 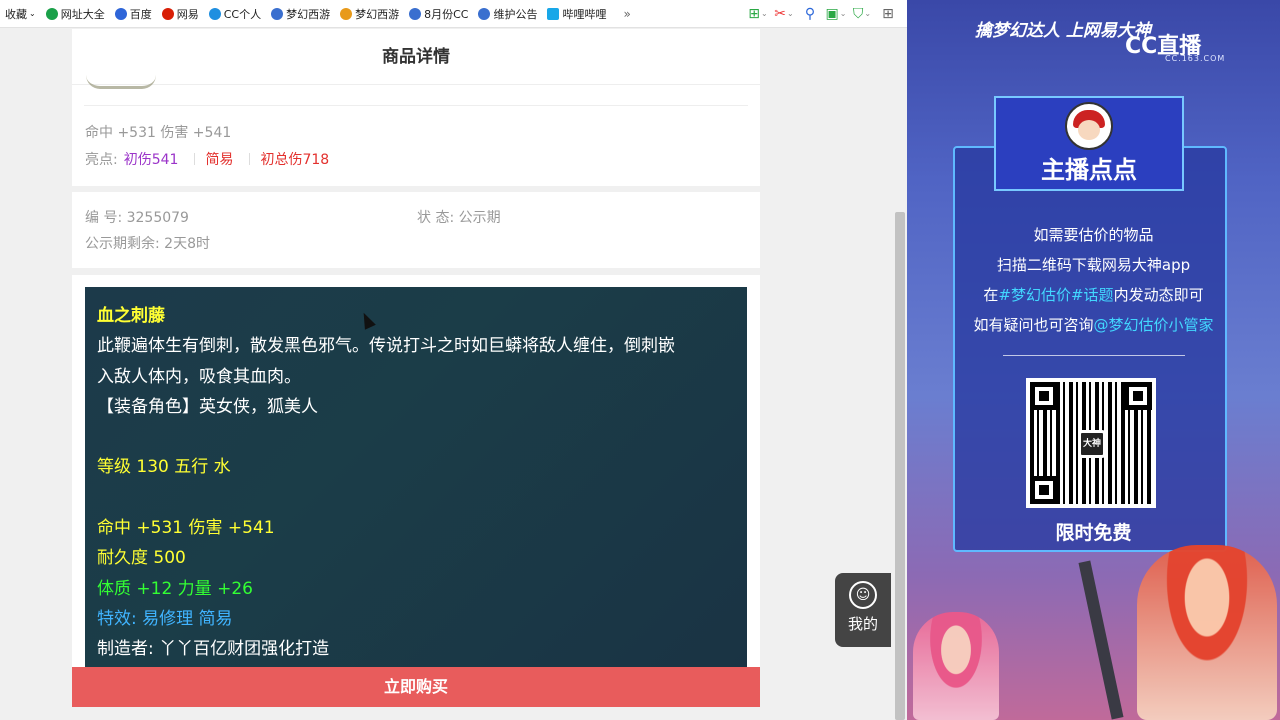 What do you see at coordinates (180, 13) in the screenshot?
I see `bookmark-item: 网易` at bounding box center [180, 13].